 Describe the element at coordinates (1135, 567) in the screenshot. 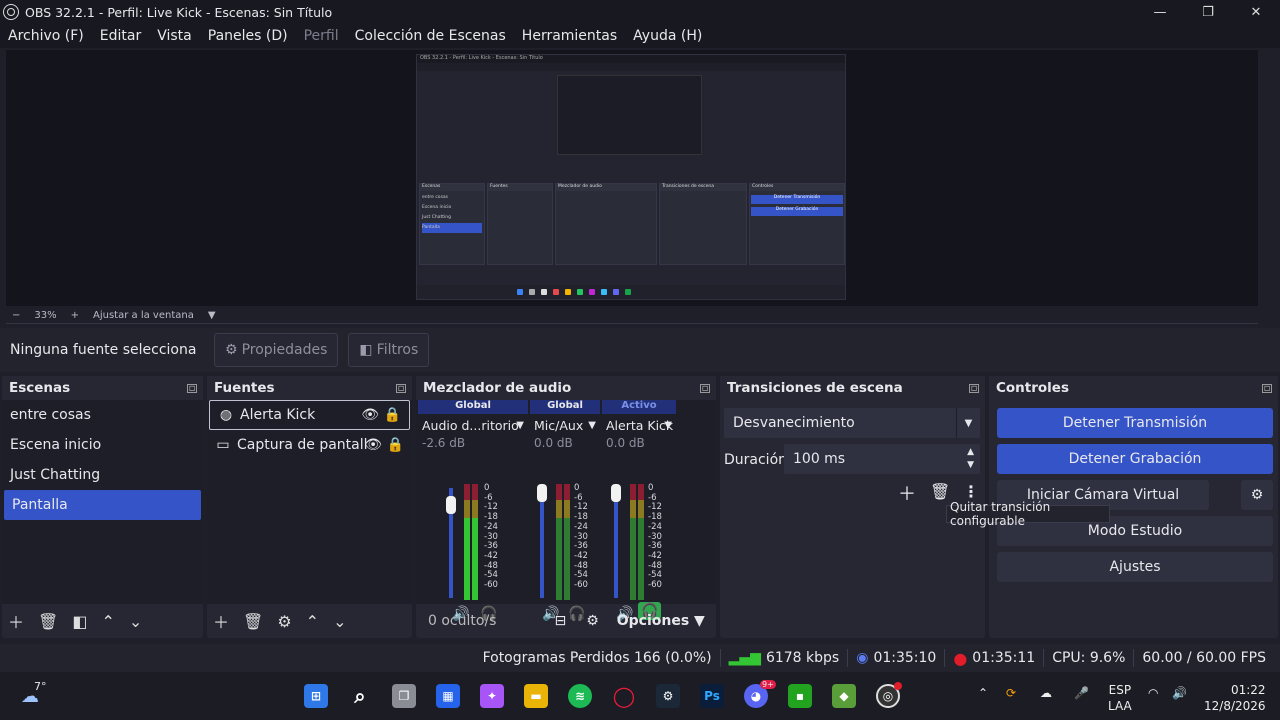

I see `settings-button: Ajustes` at that location.